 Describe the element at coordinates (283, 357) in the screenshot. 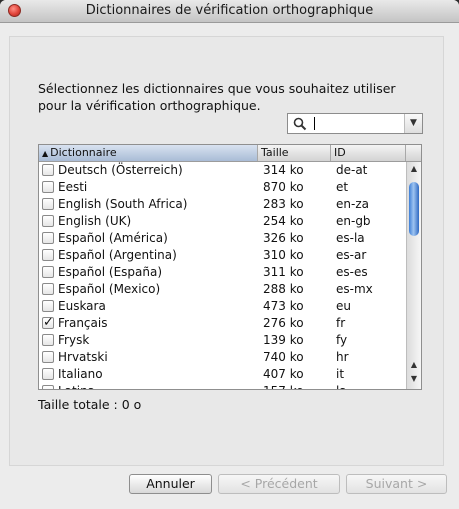

I see `dictionary-size: 740 ko` at that location.